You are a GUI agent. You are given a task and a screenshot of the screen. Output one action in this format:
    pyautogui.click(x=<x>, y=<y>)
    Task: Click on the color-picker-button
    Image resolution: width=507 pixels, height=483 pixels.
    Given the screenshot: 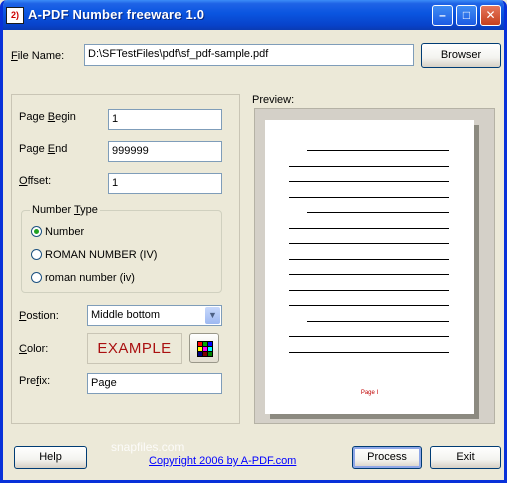 What is the action you would take?
    pyautogui.click(x=204, y=348)
    